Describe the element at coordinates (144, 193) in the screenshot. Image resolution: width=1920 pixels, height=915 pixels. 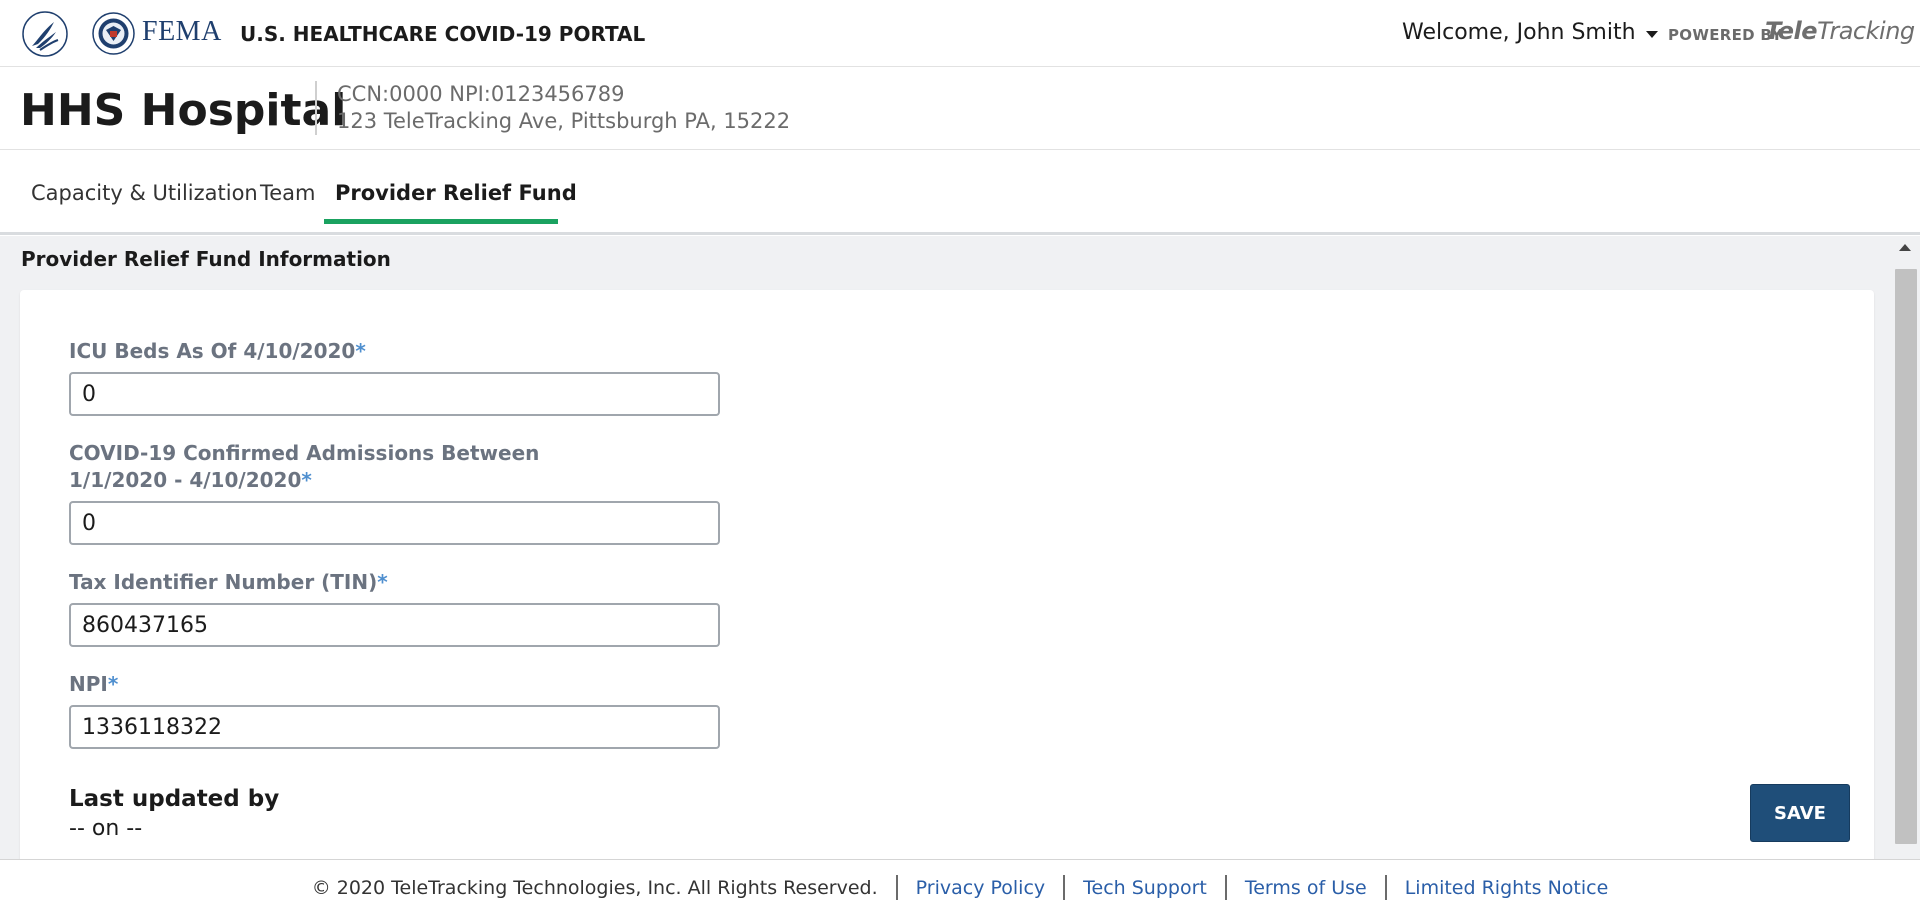
I see `tab-capacity-utilization: Capacity & Utilization` at that location.